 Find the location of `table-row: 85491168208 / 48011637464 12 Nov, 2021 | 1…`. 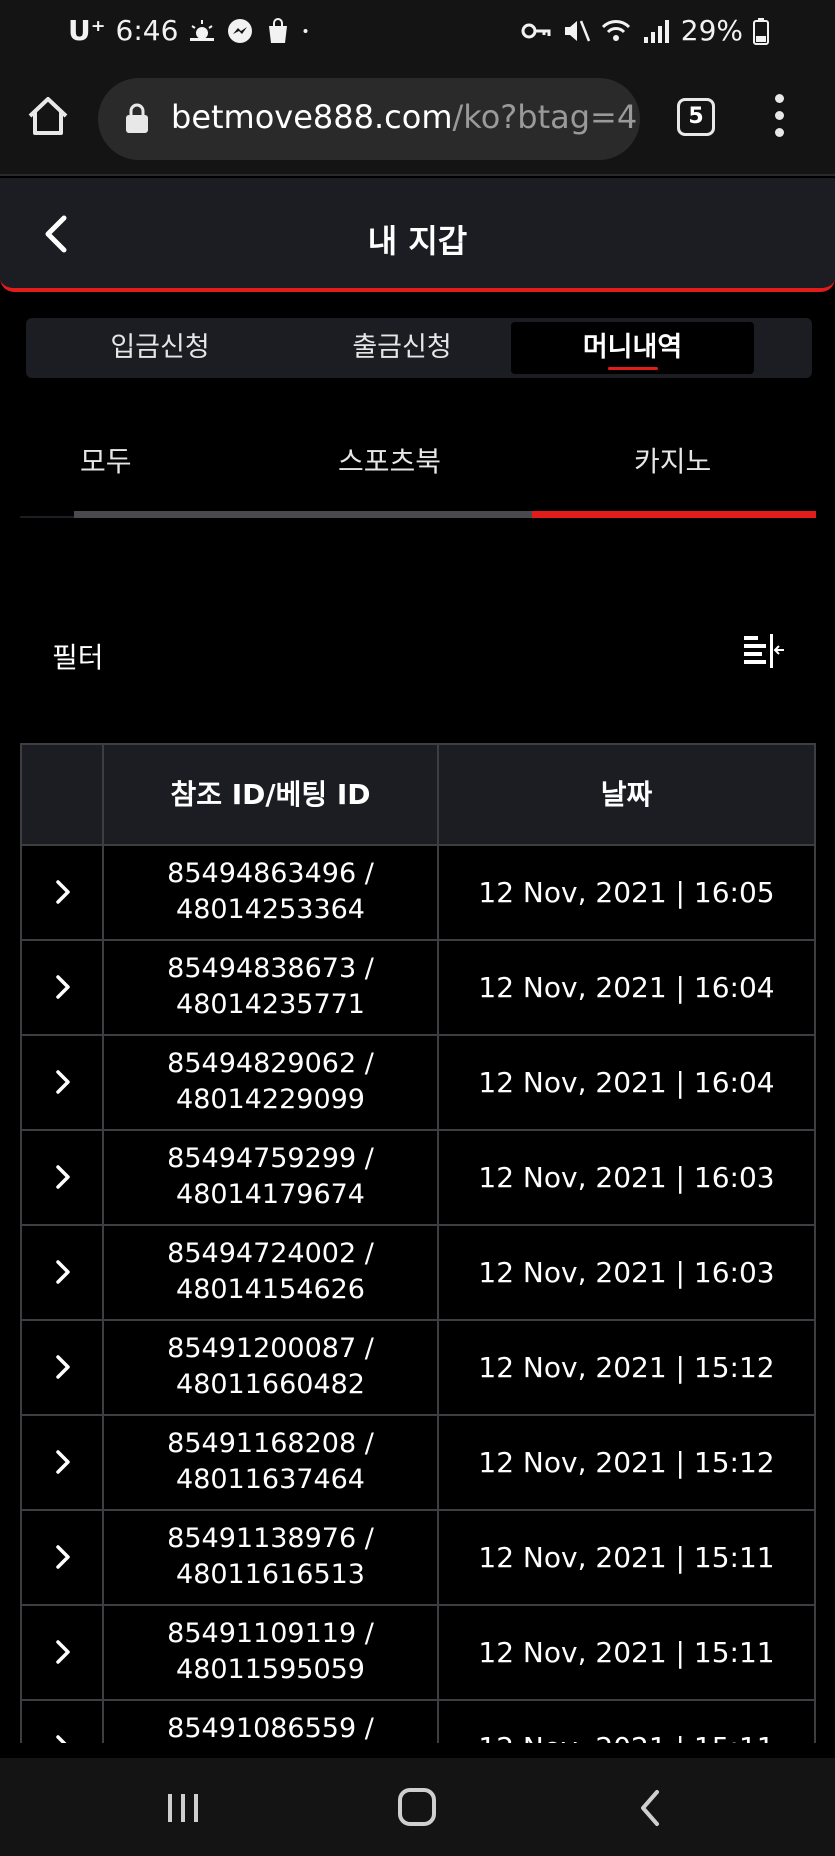

table-row: 85491168208 / 48011637464 12 Nov, 2021 | 1… is located at coordinates (418, 1463).